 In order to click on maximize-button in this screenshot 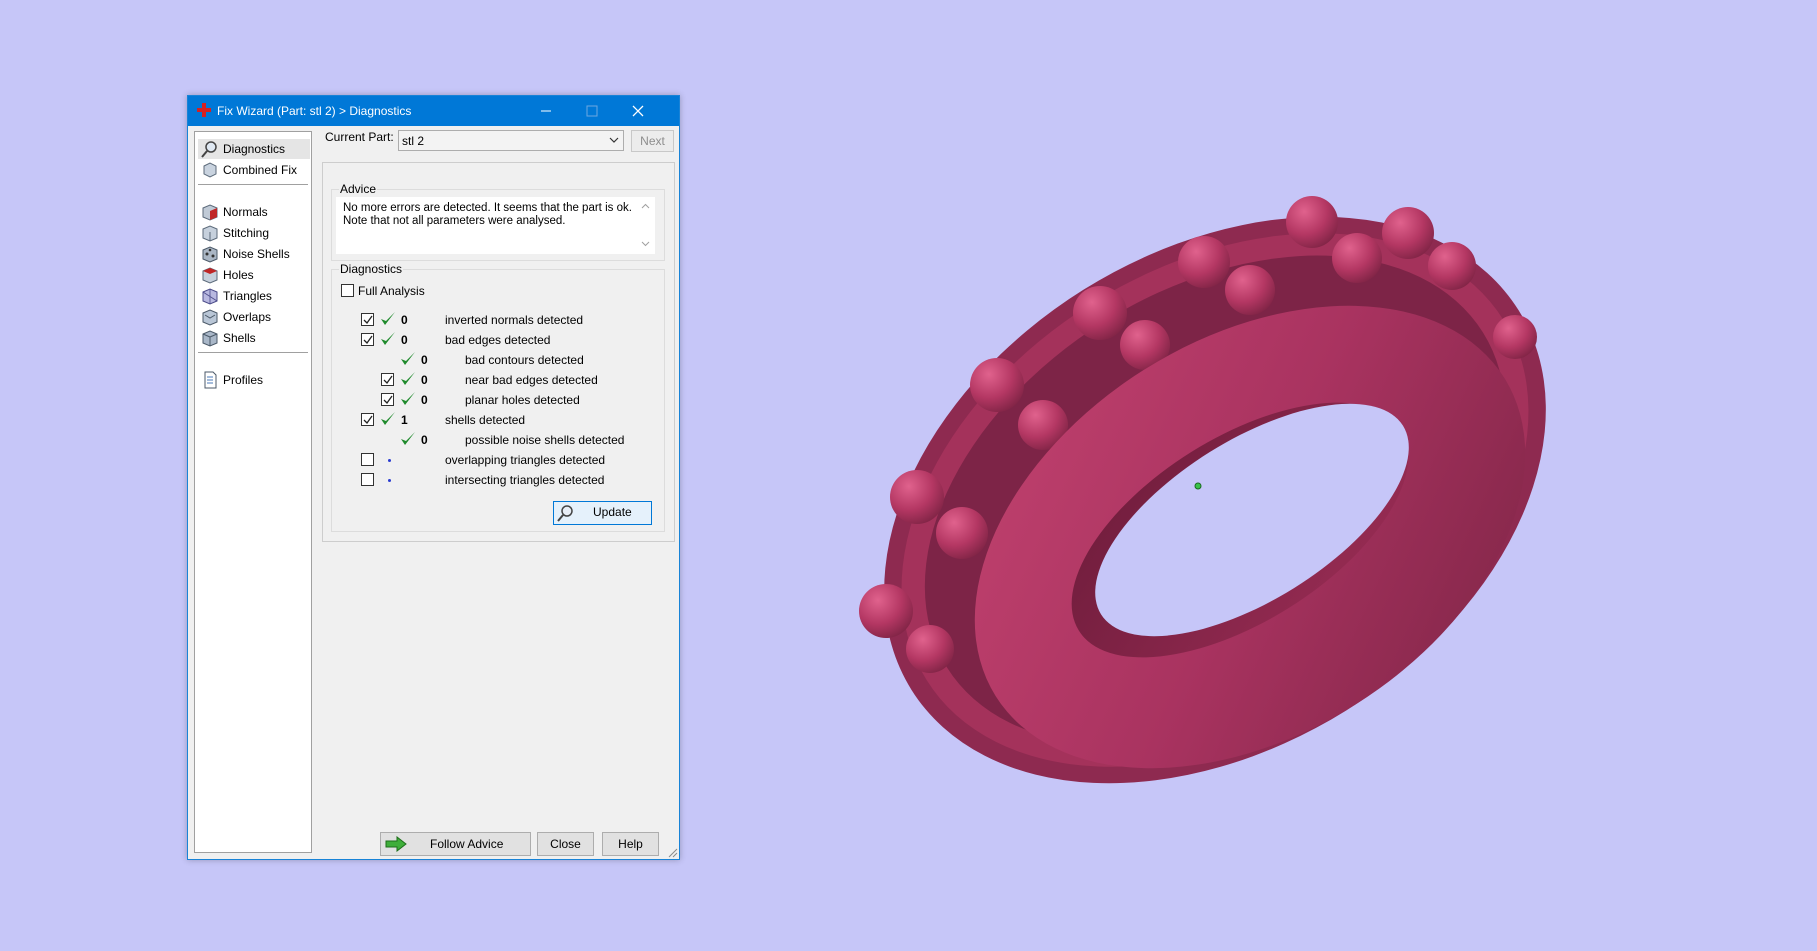, I will do `click(592, 111)`.